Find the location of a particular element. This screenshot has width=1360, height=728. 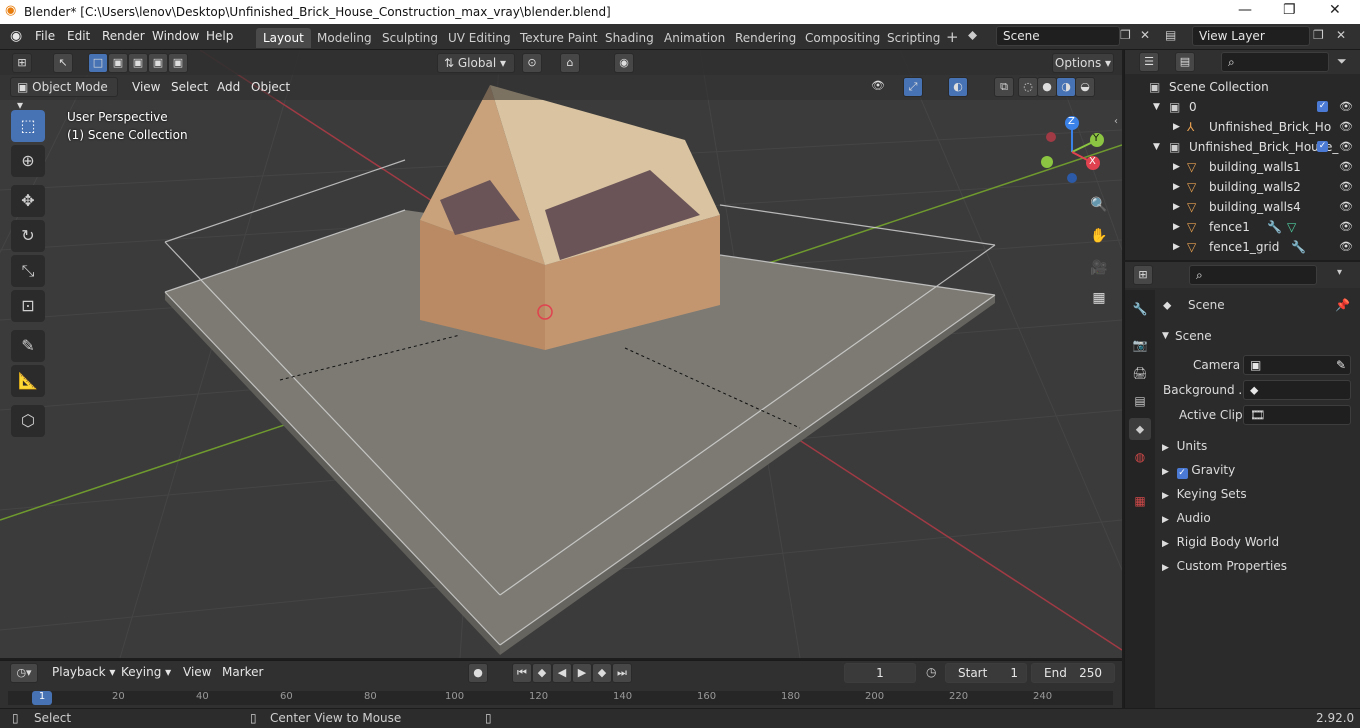

delete-scene-icon: ✕ is located at coordinates (1145, 35).